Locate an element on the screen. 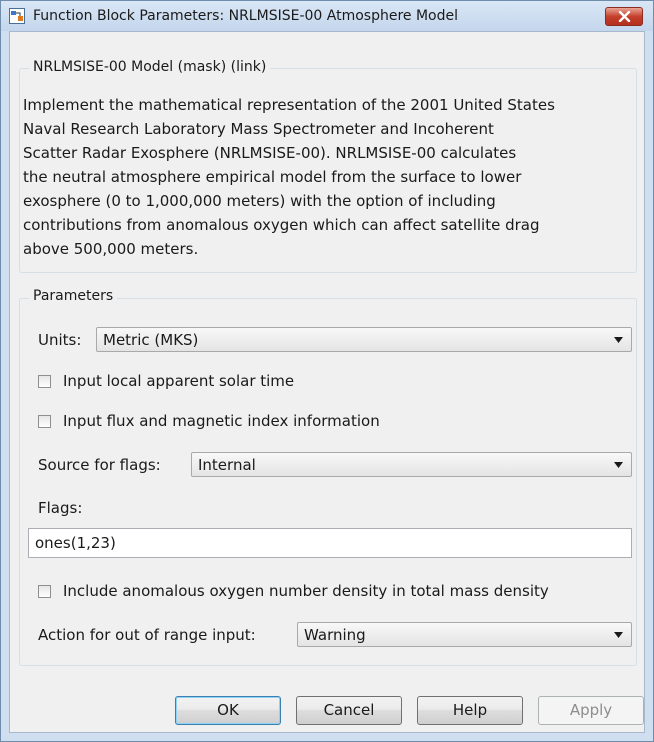 This screenshot has height=742, width=654. source-for-flags-label: Source for flags: is located at coordinates (99, 465).